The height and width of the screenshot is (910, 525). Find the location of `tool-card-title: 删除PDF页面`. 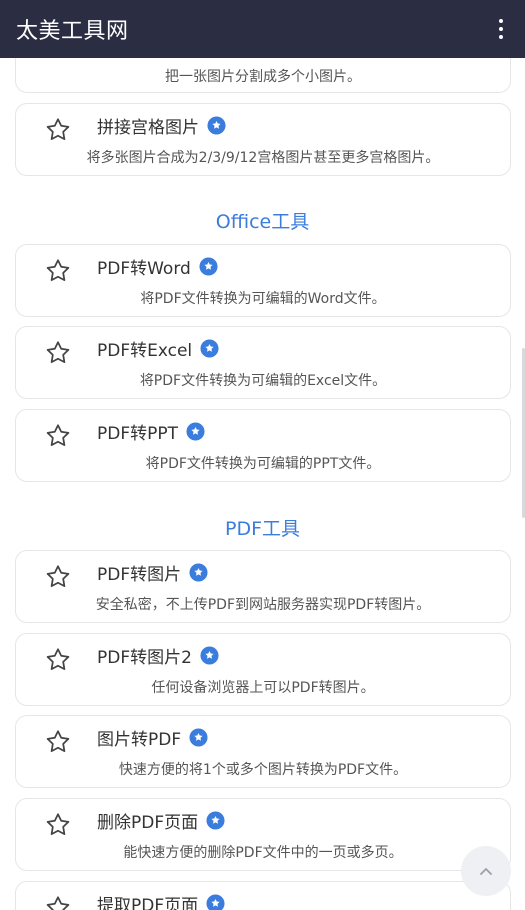

tool-card-title: 删除PDF页面 is located at coordinates (148, 823).